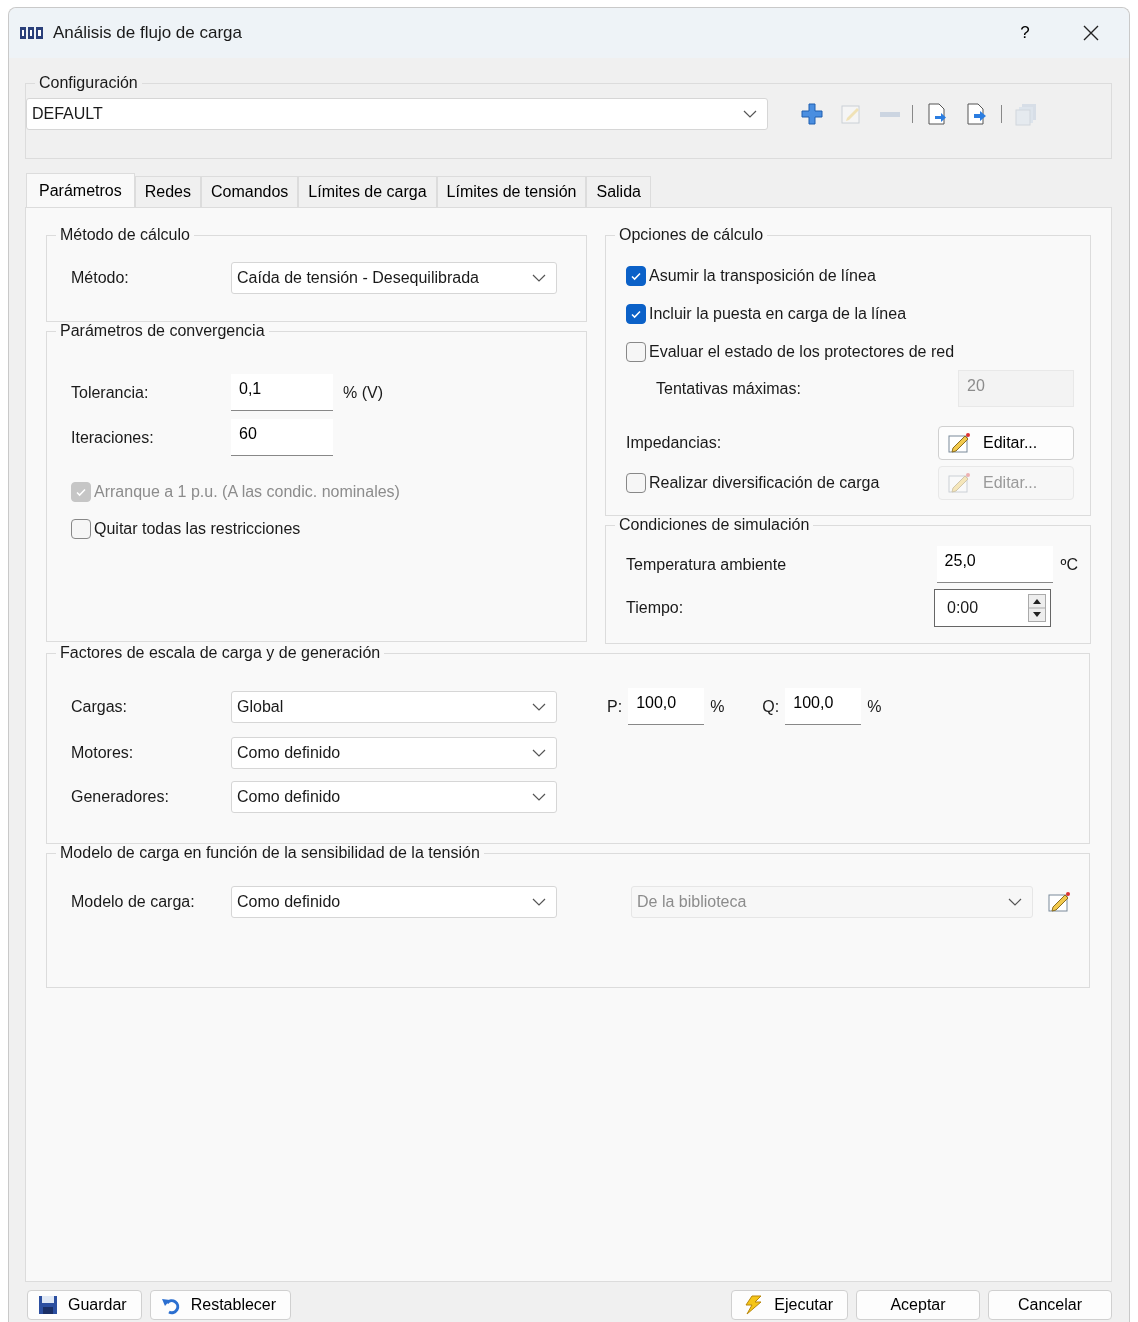 This screenshot has height=1322, width=1138. Describe the element at coordinates (394, 278) in the screenshot. I see `method-dropdown: Caída de tensión - Desequilibrada` at that location.